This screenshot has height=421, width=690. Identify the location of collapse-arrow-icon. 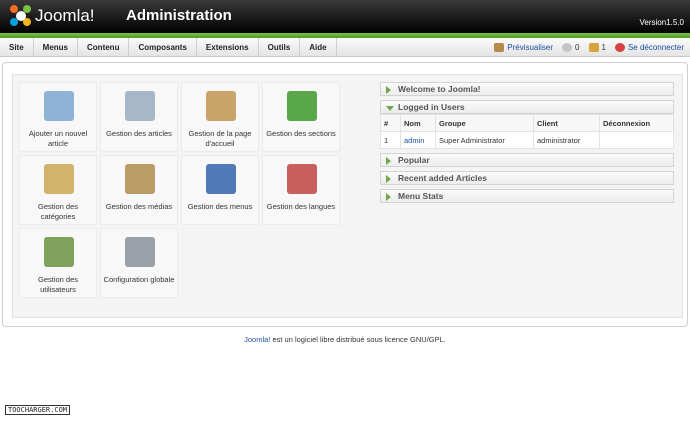
(390, 108).